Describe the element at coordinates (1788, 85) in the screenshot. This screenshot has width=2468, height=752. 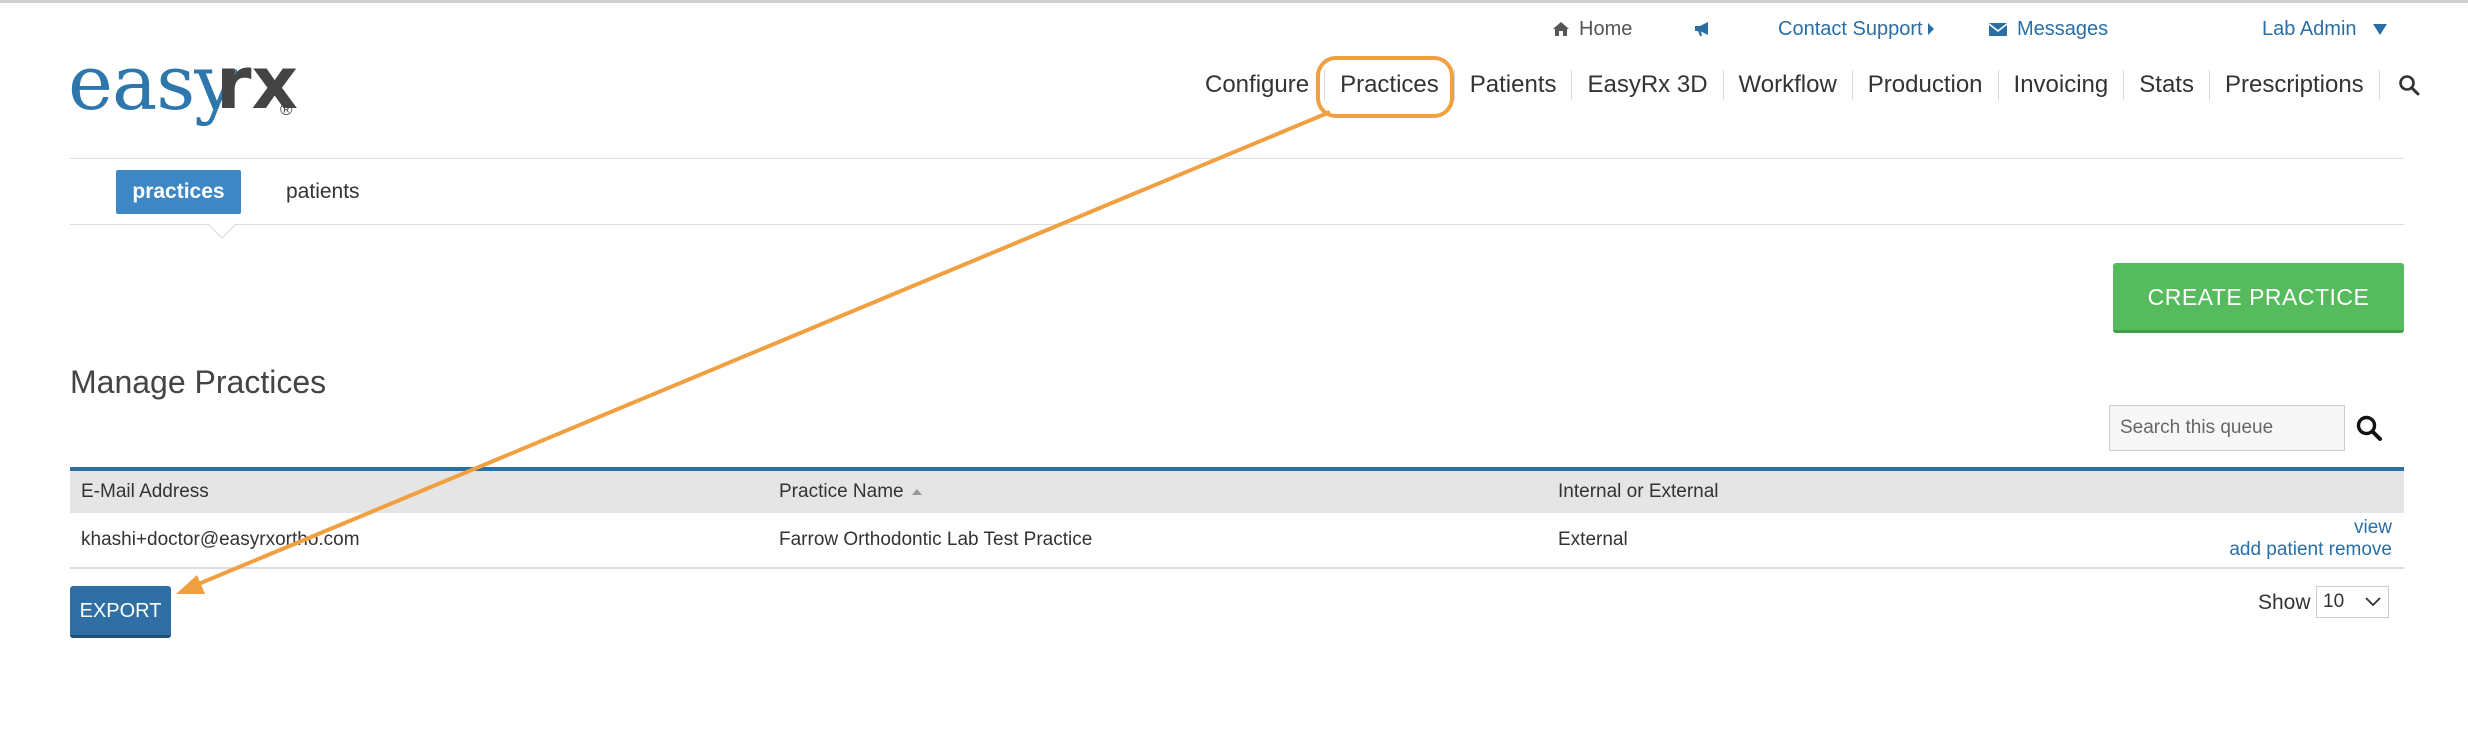
I see `nav-workflow: Workflow` at that location.